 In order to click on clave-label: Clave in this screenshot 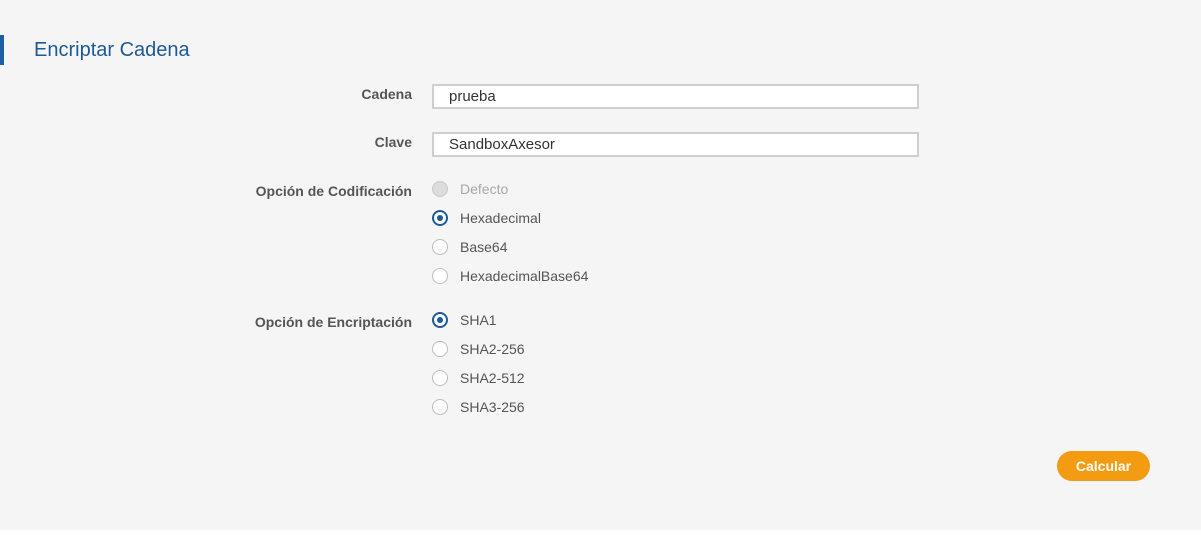, I will do `click(393, 142)`.